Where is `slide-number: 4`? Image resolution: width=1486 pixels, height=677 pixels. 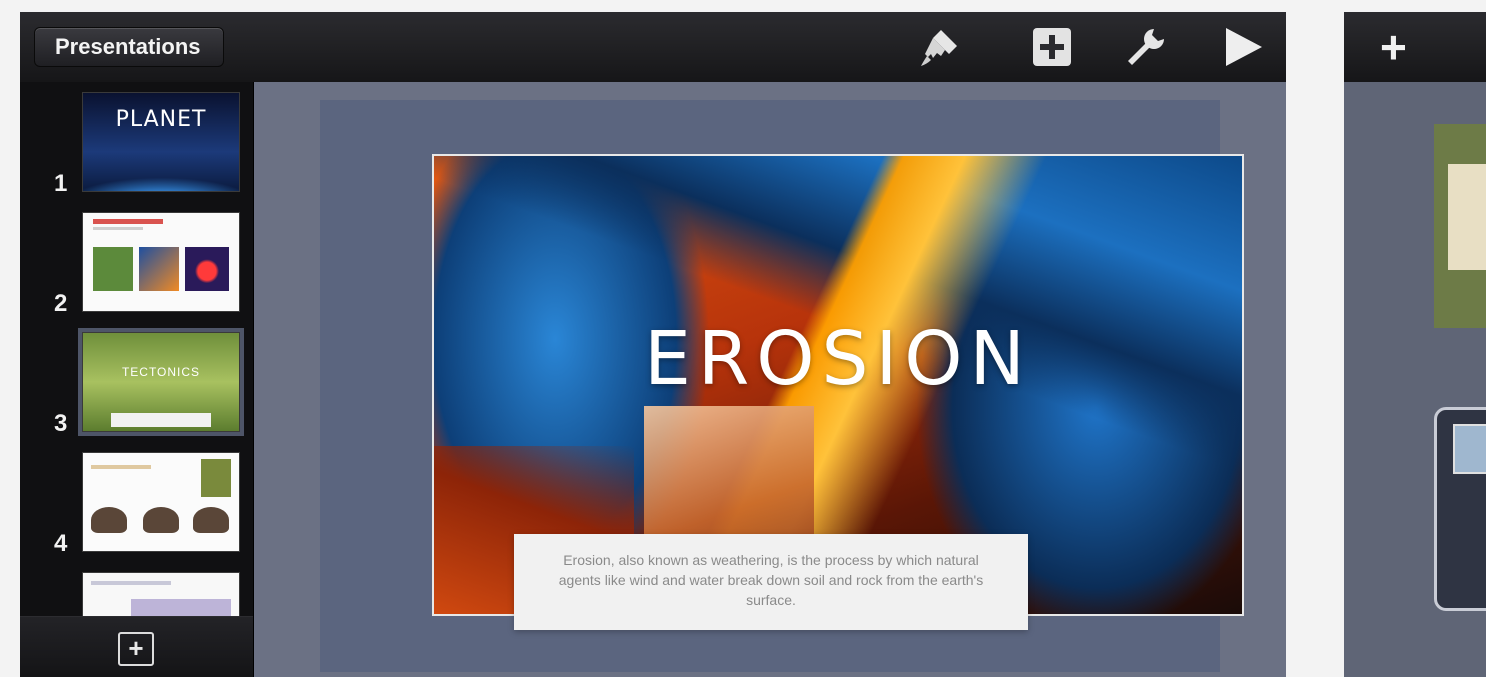 slide-number: 4 is located at coordinates (61, 543).